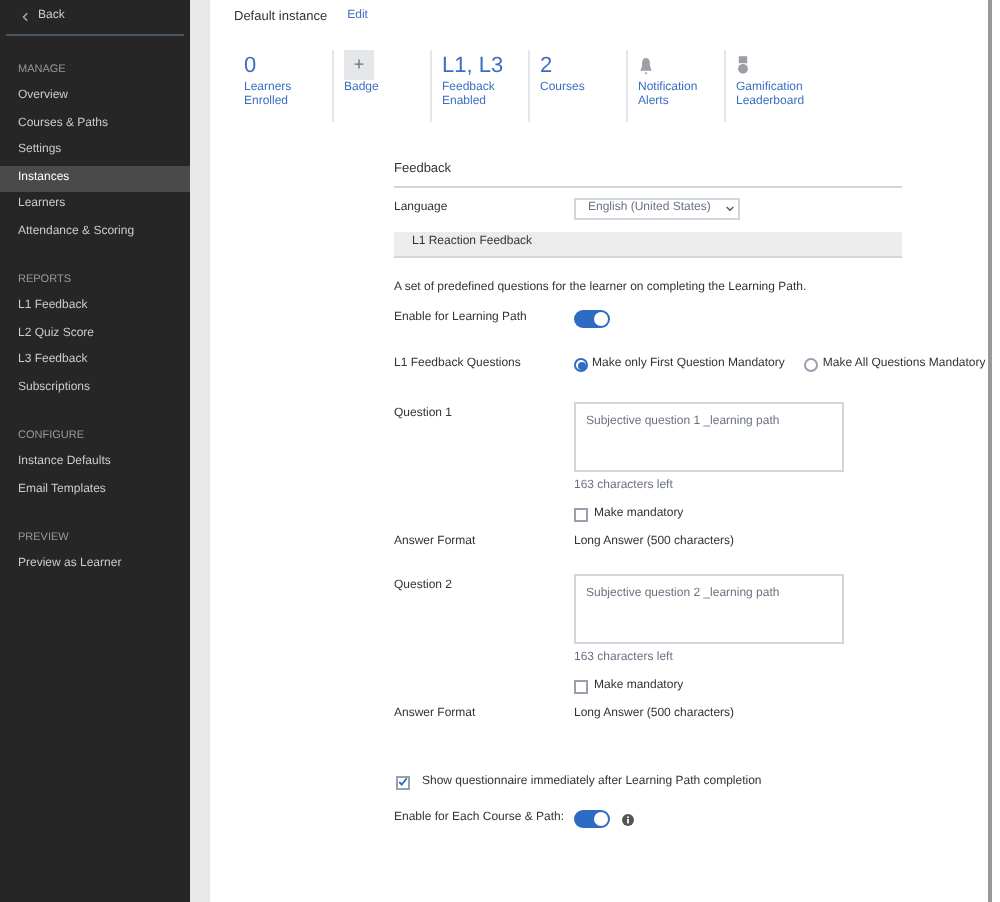 The height and width of the screenshot is (902, 1000). Describe the element at coordinates (743, 65) in the screenshot. I see `medal-icon` at that location.